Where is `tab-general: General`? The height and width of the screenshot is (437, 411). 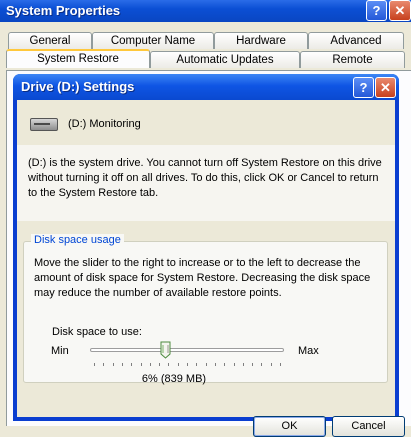 tab-general: General is located at coordinates (50, 40).